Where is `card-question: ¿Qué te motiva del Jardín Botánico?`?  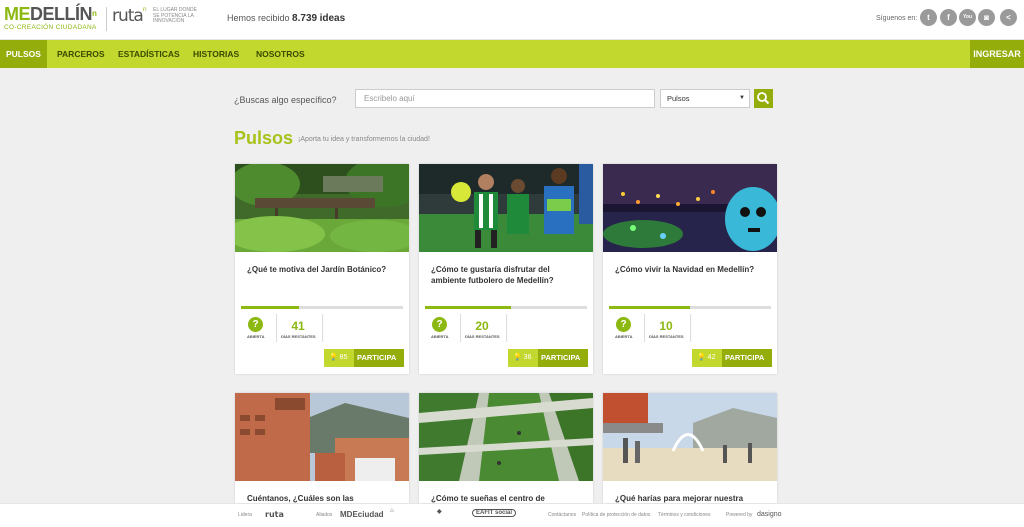
card-question: ¿Qué te motiva del Jardín Botánico? is located at coordinates (322, 269).